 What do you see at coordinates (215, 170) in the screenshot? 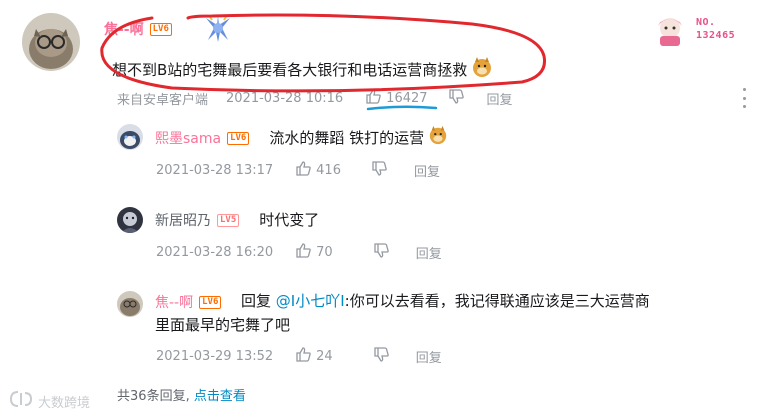
I see `reply-1-time: 2021-03-28 13:17` at bounding box center [215, 170].